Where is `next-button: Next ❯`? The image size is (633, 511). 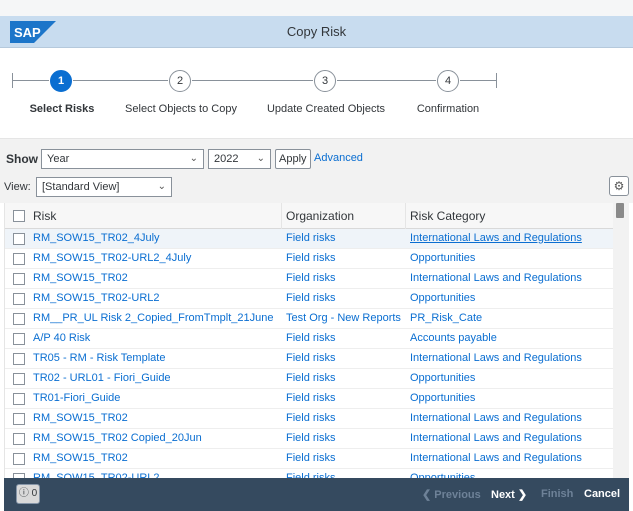
next-button: Next ❯ is located at coordinates (509, 494).